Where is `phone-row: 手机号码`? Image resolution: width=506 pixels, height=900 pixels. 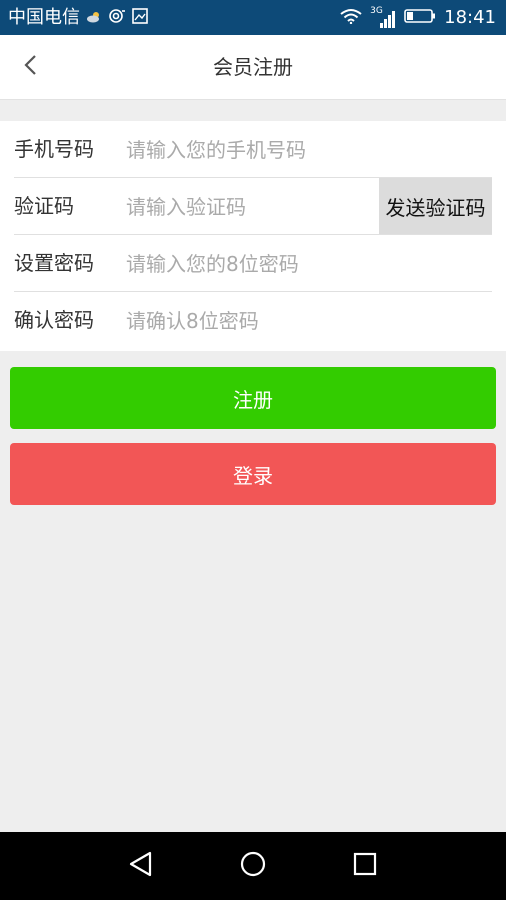
phone-row: 手机号码 is located at coordinates (253, 149).